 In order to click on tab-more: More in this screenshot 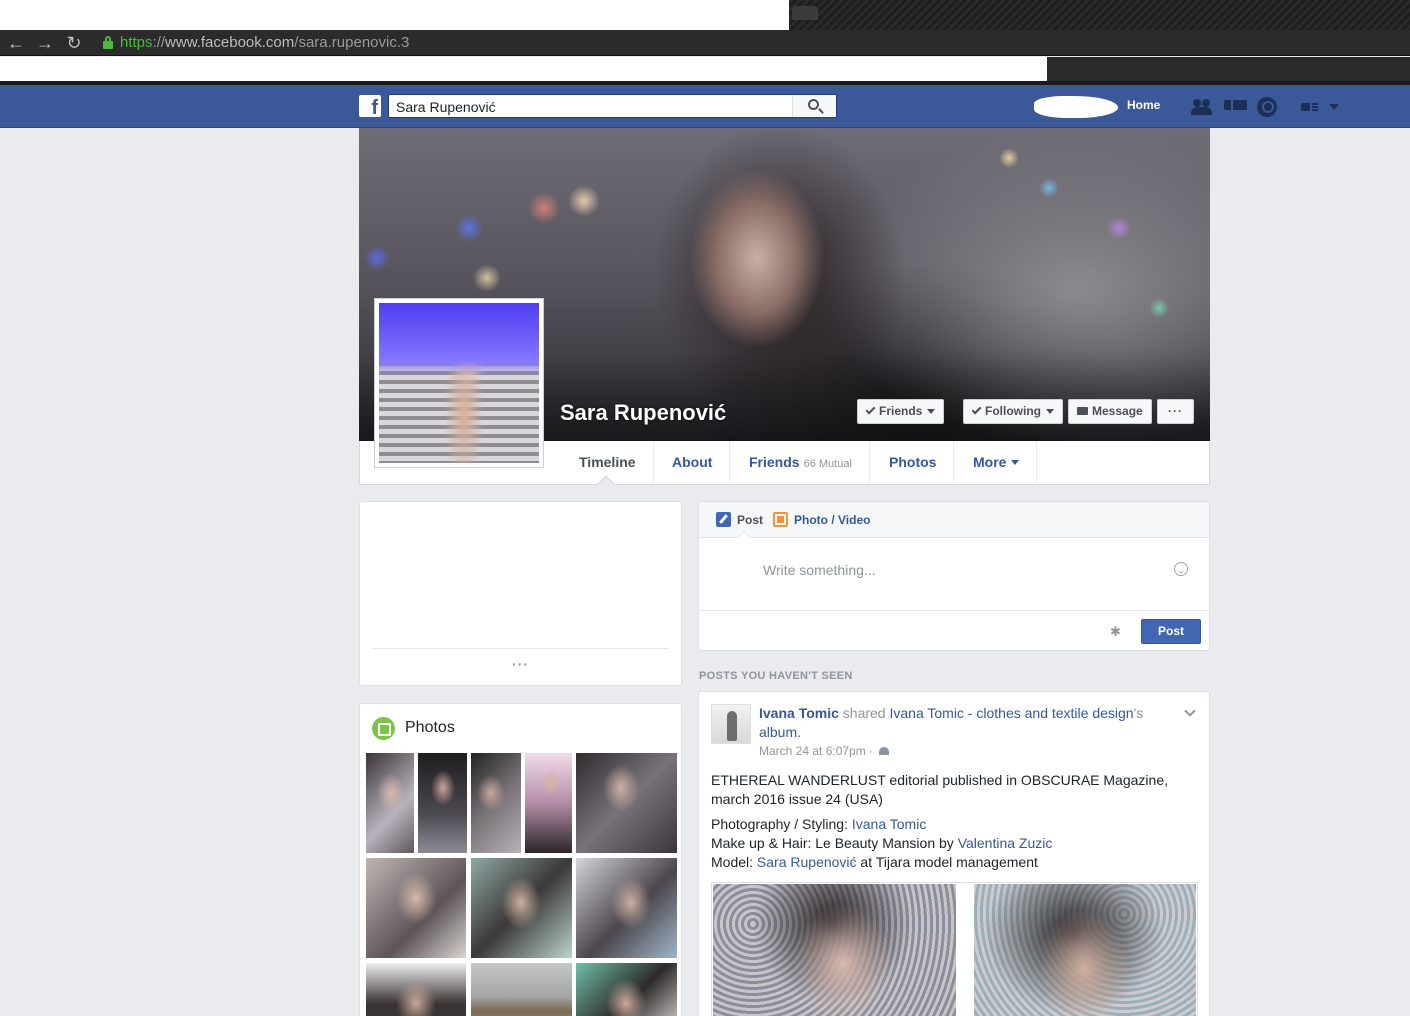, I will do `click(997, 462)`.